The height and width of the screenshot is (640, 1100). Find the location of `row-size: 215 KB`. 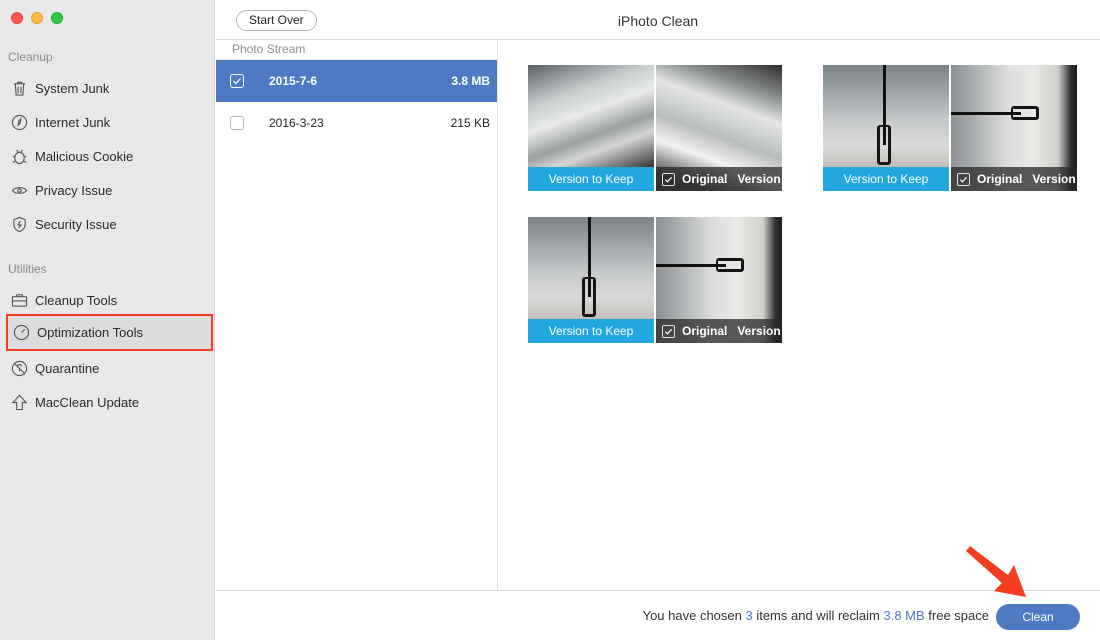

row-size: 215 KB is located at coordinates (470, 123).